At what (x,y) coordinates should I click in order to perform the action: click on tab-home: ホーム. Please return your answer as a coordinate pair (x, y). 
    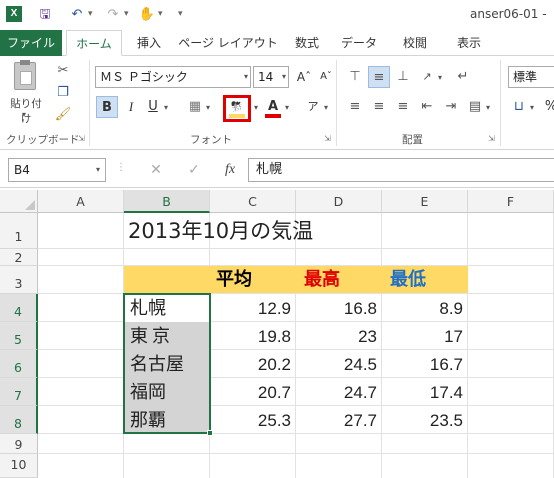
    Looking at the image, I should click on (94, 43).